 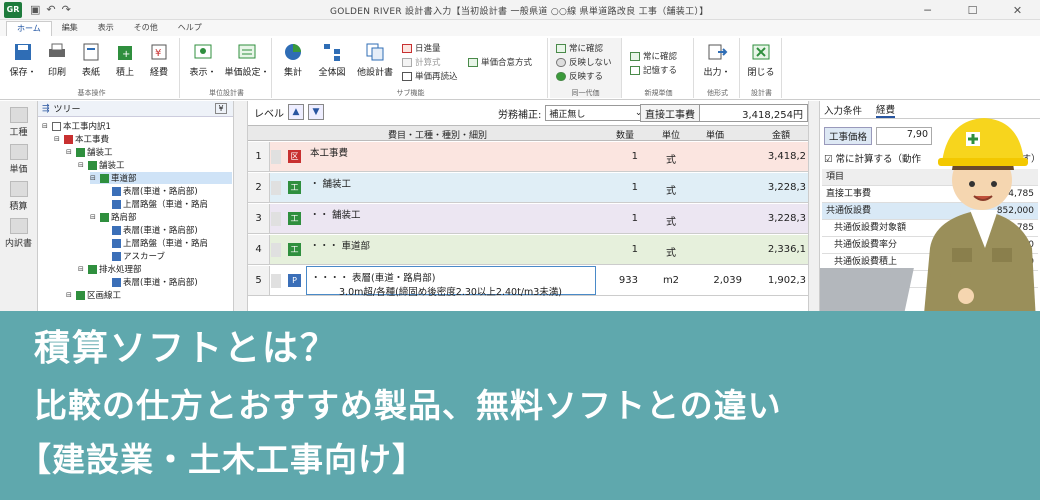 What do you see at coordinates (18, 152) in the screenshot?
I see `unit-price-icon` at bounding box center [18, 152].